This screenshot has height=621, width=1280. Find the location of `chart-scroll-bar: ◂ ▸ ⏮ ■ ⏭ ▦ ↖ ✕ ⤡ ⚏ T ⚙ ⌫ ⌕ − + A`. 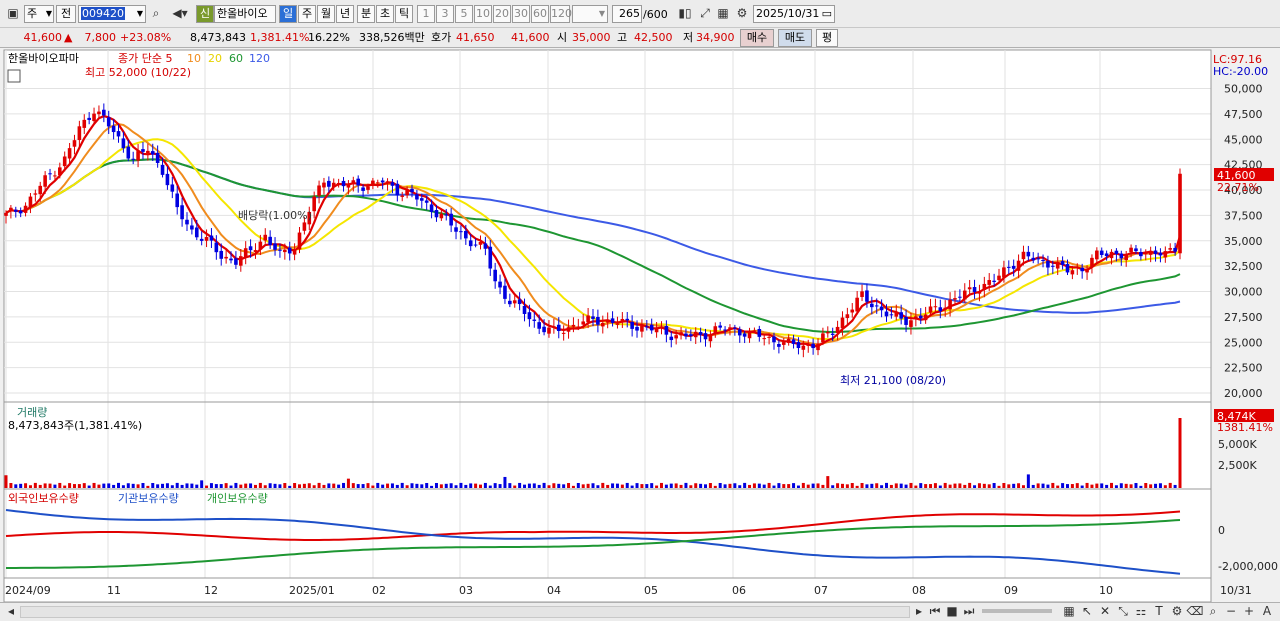

chart-scroll-bar: ◂ ▸ ⏮ ■ ⏭ ▦ ↖ ✕ ⤡ ⚏ T ⚙ ⌫ ⌕ − + A is located at coordinates (640, 611).